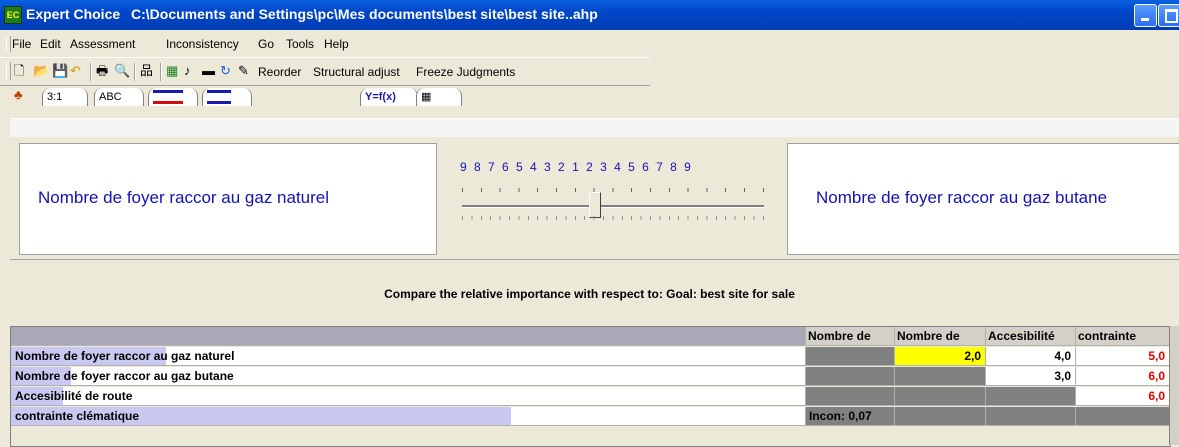  What do you see at coordinates (408, 356) in the screenshot?
I see `row-label-cell: Nombre de foyer raccor au gaz naturel` at bounding box center [408, 356].